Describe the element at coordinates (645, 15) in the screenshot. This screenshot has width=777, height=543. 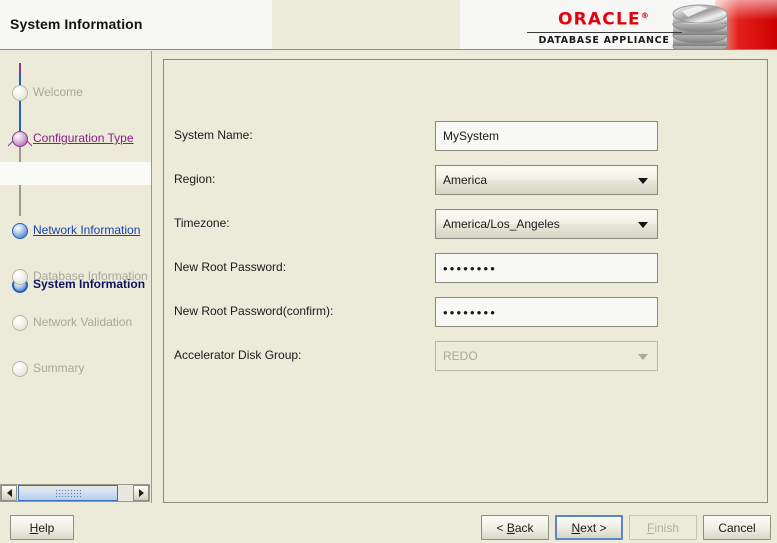
I see `registered-mark: ®` at that location.